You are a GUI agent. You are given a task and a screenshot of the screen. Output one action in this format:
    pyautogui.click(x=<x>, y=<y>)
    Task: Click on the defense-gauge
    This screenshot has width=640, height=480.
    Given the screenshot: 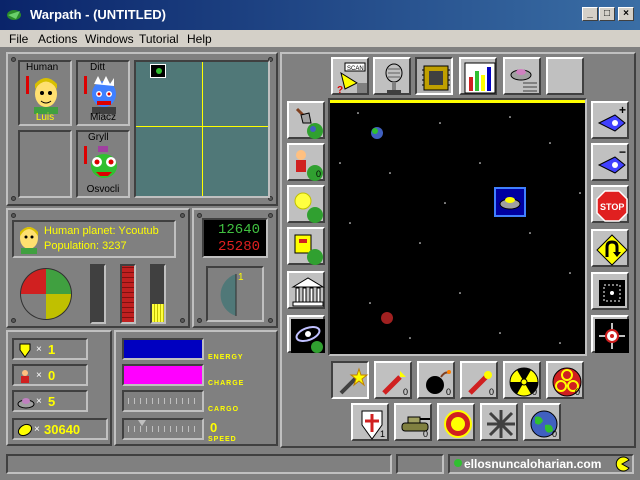 What is the action you would take?
    pyautogui.click(x=128, y=294)
    